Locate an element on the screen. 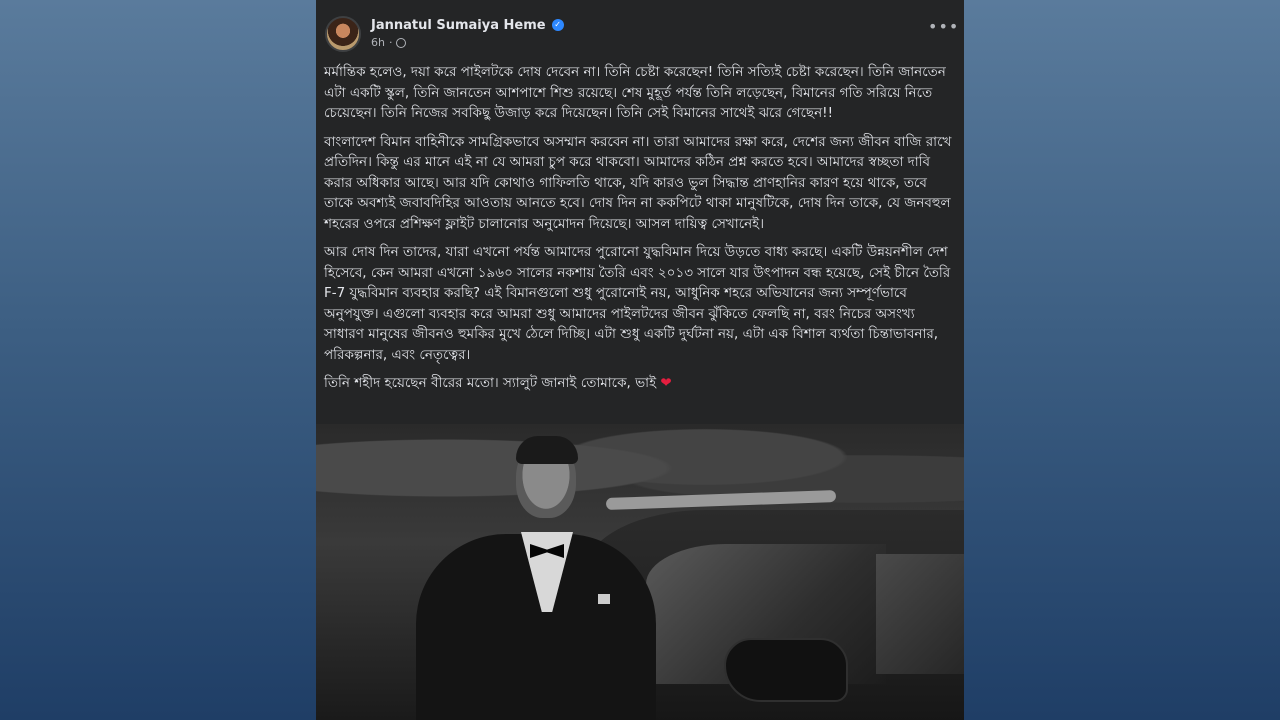 The height and width of the screenshot is (720, 1280). author-name: Jannatul Sumaiya Heme is located at coordinates (458, 25).